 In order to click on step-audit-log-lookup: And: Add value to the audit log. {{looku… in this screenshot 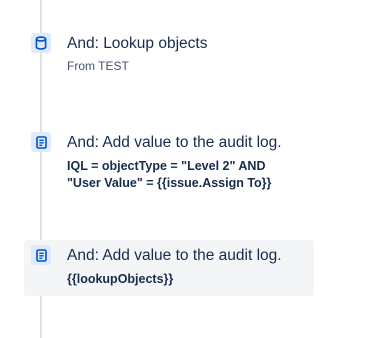, I will do `click(169, 268)`.